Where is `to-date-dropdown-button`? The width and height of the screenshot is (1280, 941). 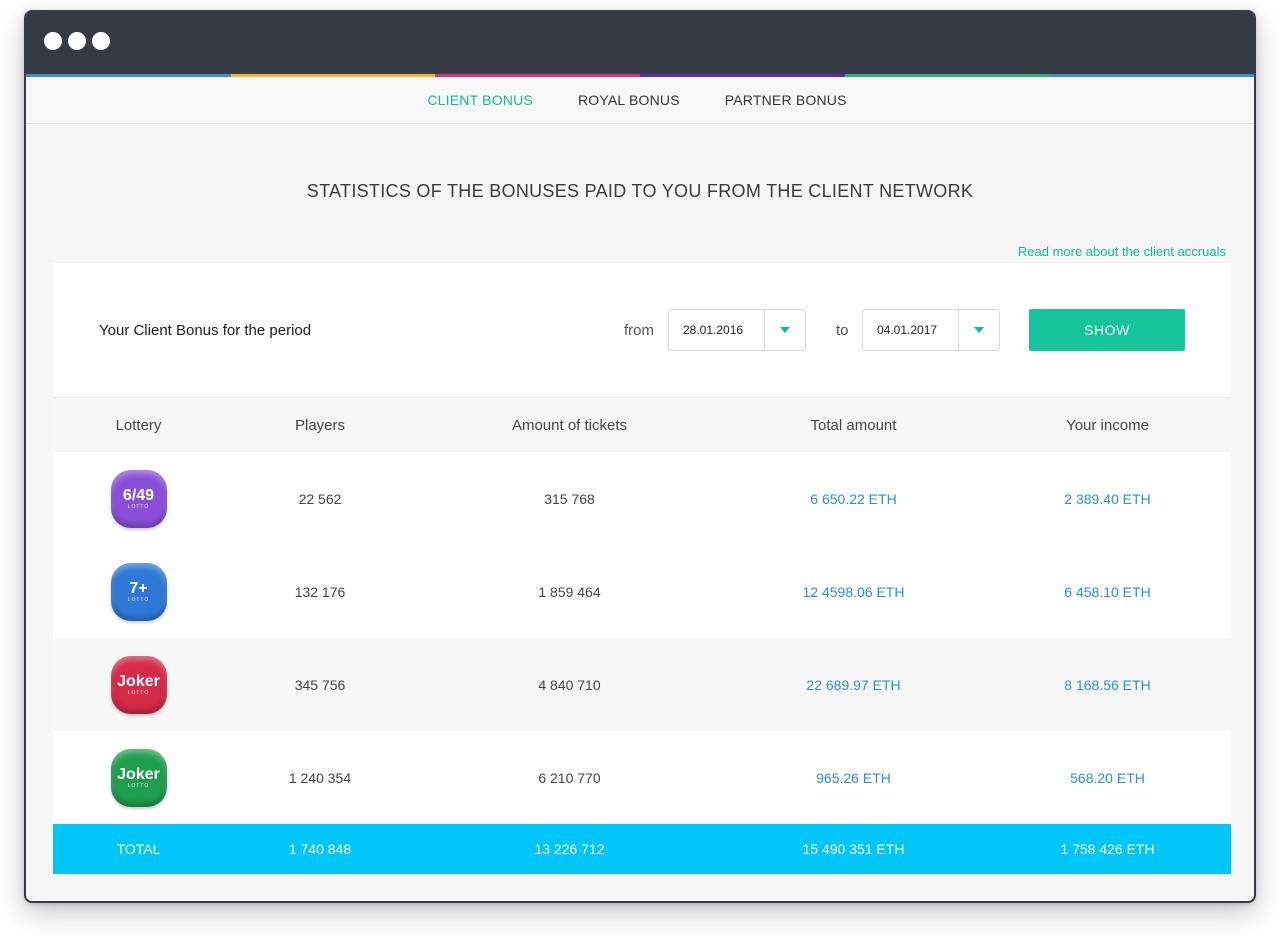
to-date-dropdown-button is located at coordinates (978, 330).